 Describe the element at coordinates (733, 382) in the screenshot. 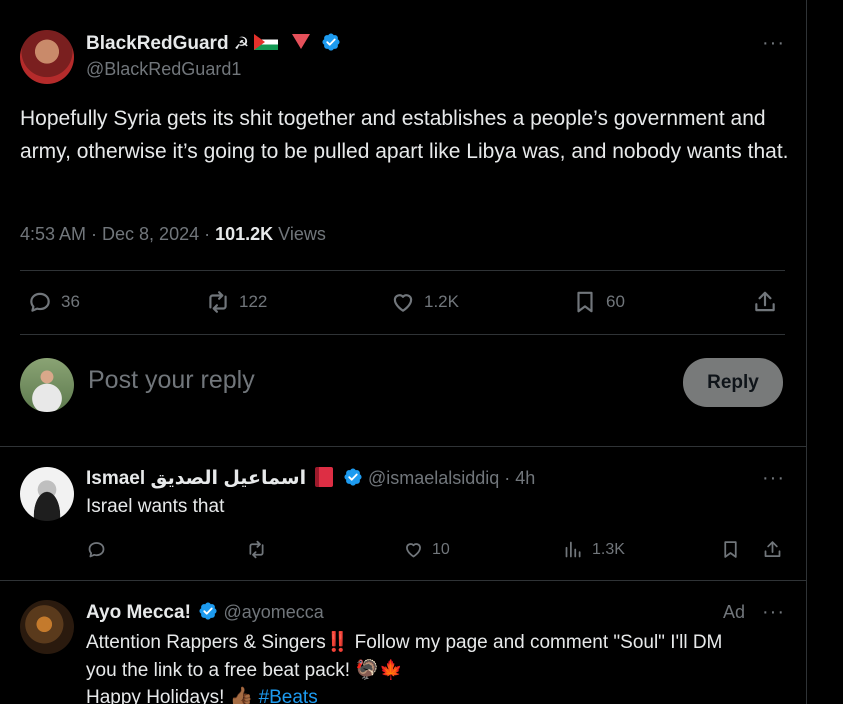

I see `reply-button: Reply` at that location.